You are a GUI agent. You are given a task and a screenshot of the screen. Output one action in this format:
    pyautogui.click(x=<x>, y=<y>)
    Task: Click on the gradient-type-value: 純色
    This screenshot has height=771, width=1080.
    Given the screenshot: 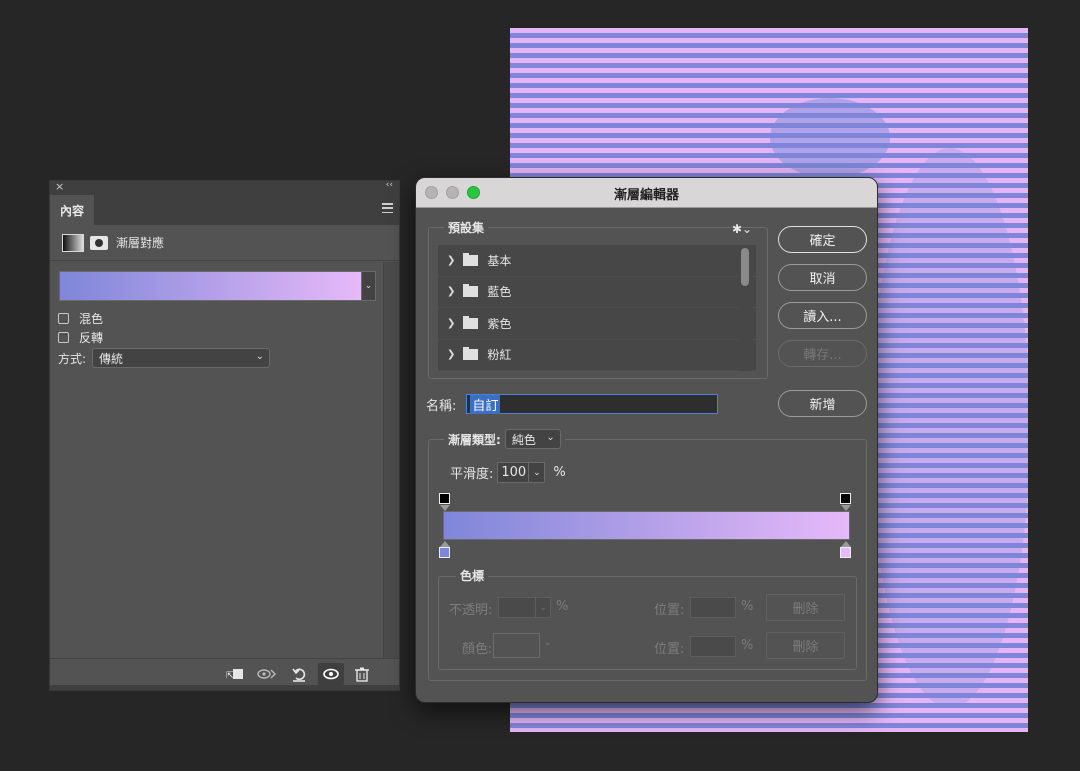 What is the action you would take?
    pyautogui.click(x=523, y=439)
    